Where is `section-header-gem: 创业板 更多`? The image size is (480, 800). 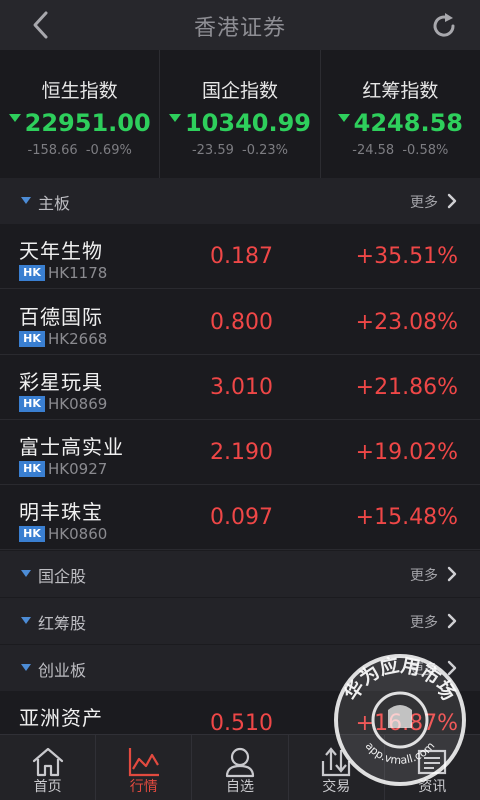
section-header-gem: 创业板 更多 is located at coordinates (240, 668).